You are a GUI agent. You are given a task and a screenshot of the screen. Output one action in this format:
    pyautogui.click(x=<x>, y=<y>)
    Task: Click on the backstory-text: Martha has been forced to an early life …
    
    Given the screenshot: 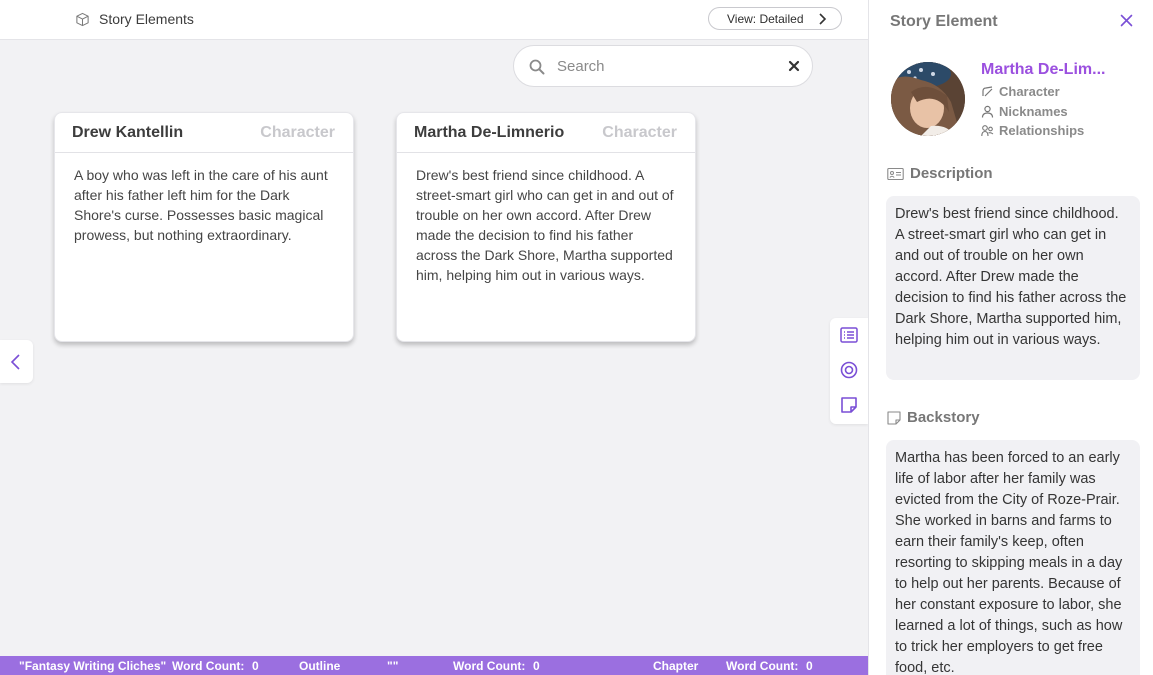 What is the action you would take?
    pyautogui.click(x=1013, y=557)
    